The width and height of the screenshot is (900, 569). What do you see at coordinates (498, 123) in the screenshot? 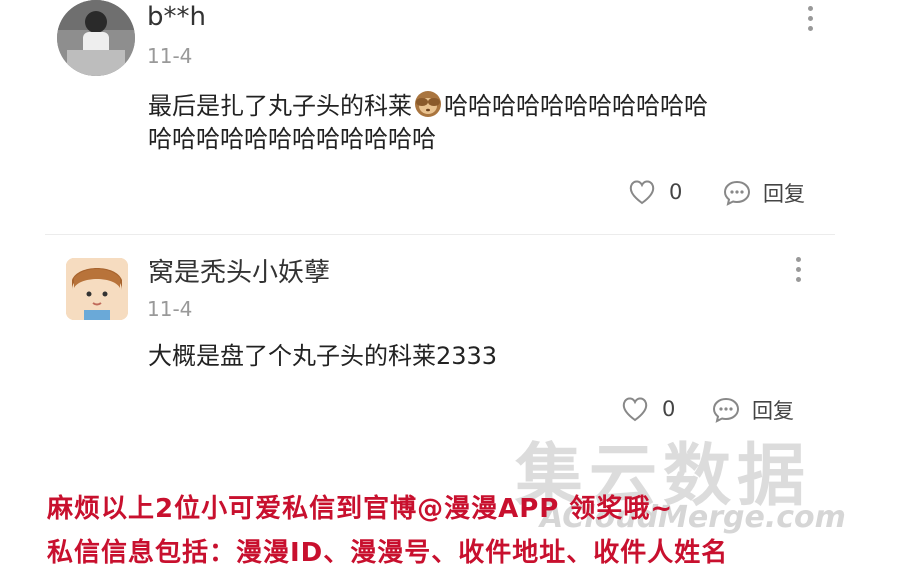
I see `comment-text: 最后是扎了丸子头的科莱 哈哈哈哈哈哈哈哈哈哈哈 哈哈哈哈哈哈哈哈哈哈哈哈` at bounding box center [498, 123].